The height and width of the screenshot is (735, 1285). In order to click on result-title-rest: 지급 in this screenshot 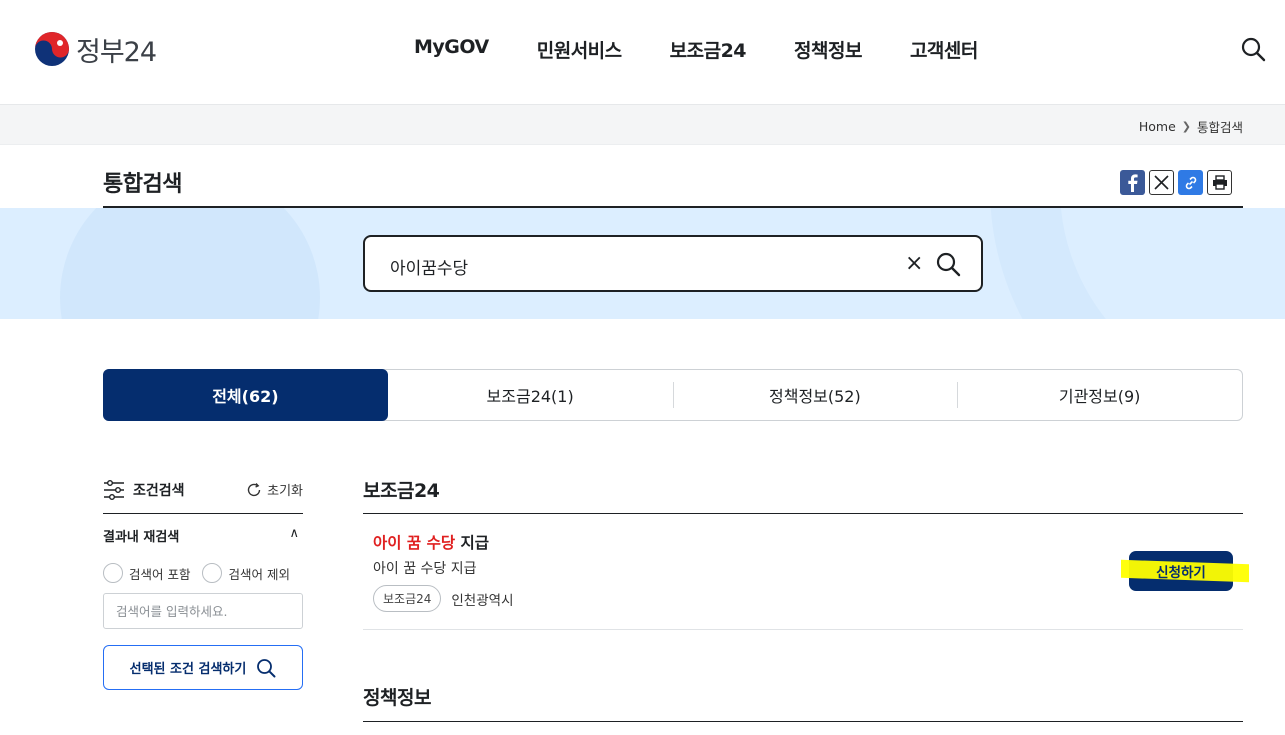, I will do `click(472, 543)`.